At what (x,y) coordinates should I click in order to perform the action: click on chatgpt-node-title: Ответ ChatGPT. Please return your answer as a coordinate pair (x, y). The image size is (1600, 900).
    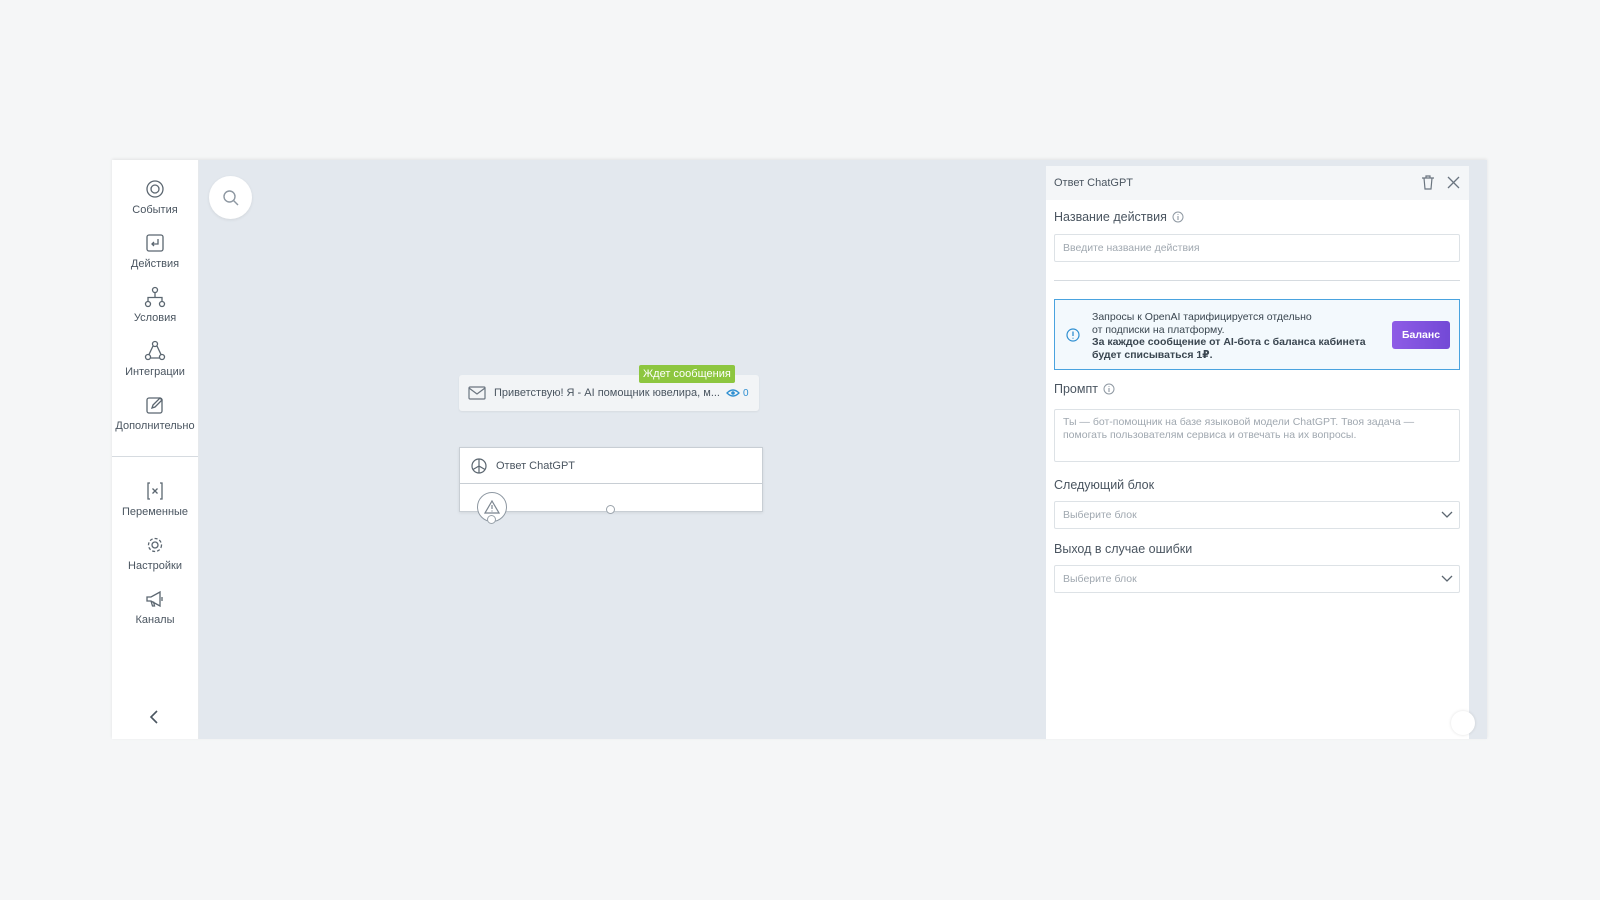
    Looking at the image, I should click on (536, 465).